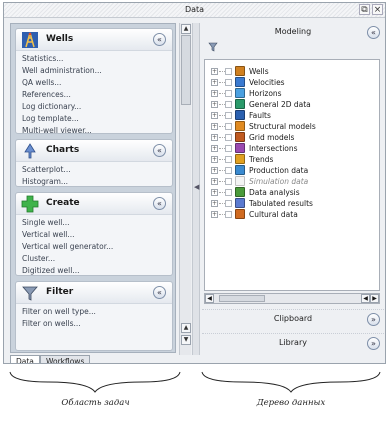 This screenshot has width=389, height=422. I want to click on collapse-wells-icon: «, so click(159, 39).